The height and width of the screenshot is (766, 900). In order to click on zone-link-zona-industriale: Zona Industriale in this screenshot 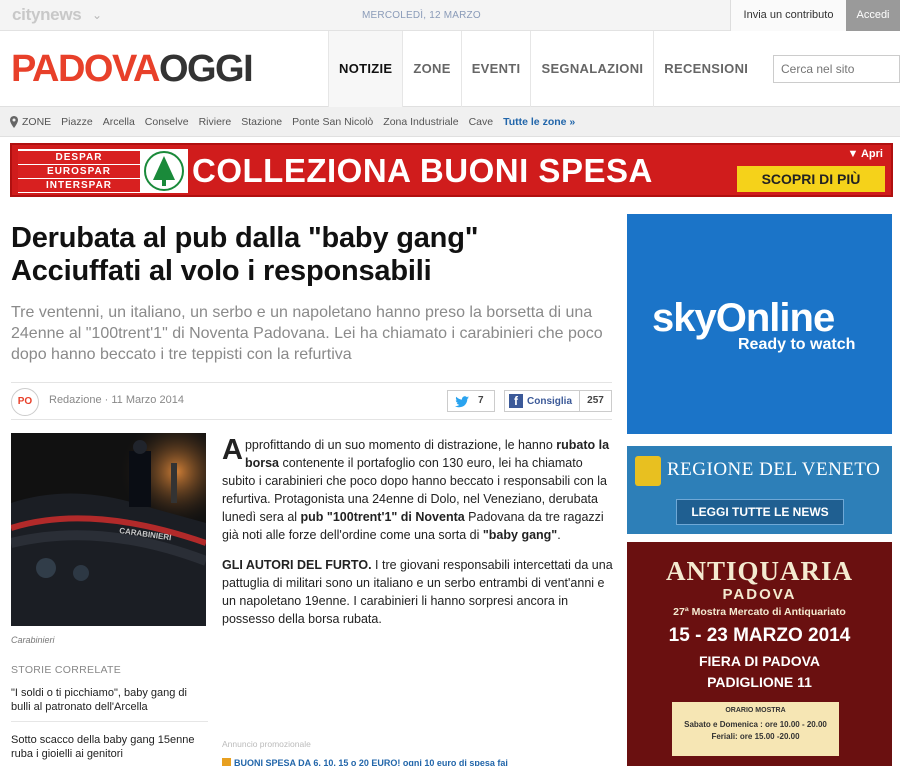, I will do `click(420, 122)`.